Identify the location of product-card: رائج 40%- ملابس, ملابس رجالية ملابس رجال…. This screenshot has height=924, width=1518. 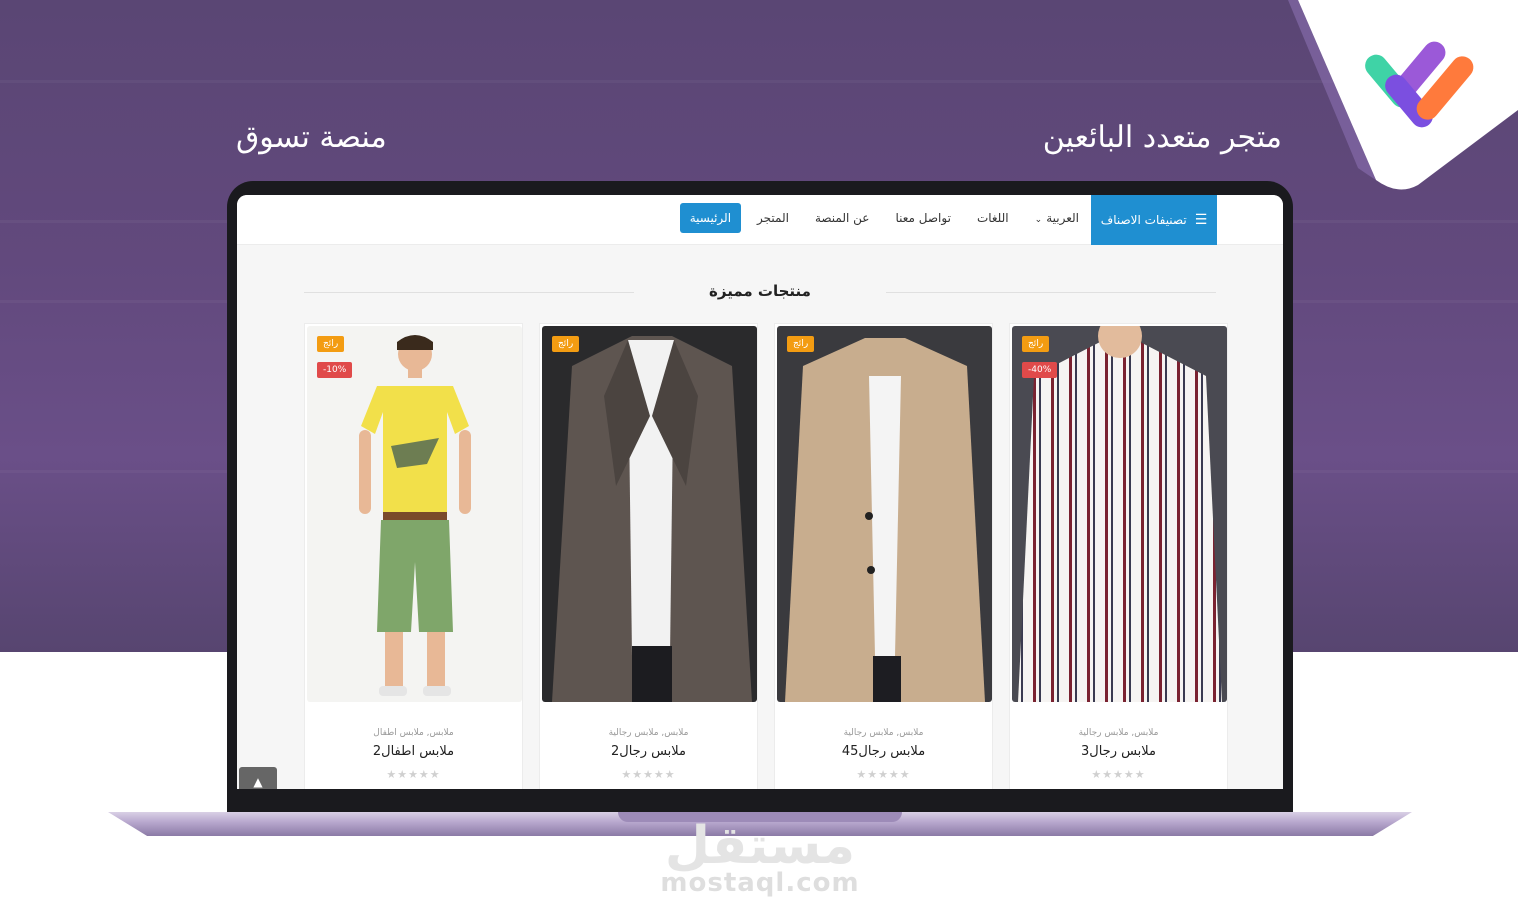
(1118, 556).